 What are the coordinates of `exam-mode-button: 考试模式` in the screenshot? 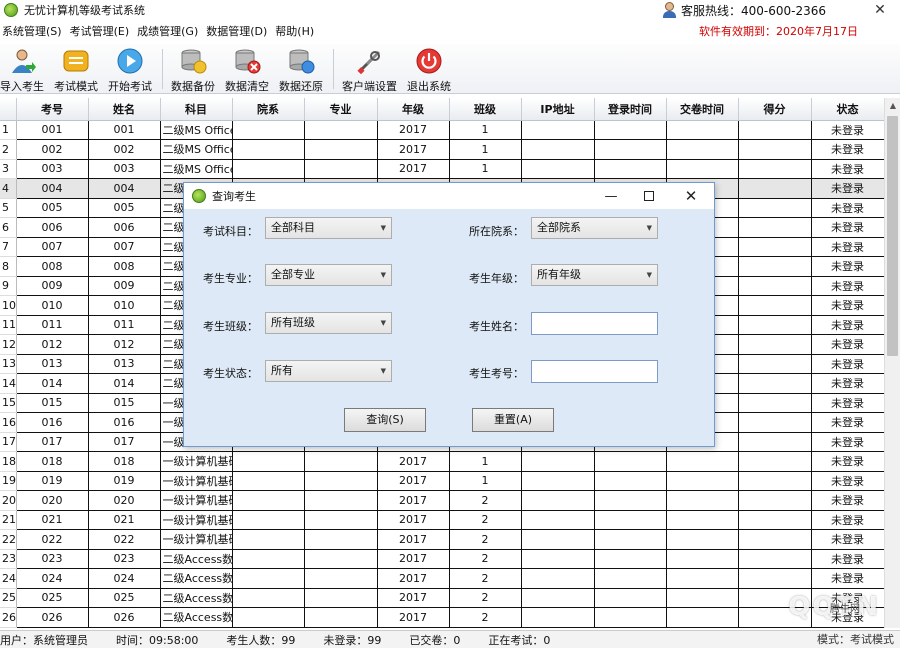 It's located at (76, 69).